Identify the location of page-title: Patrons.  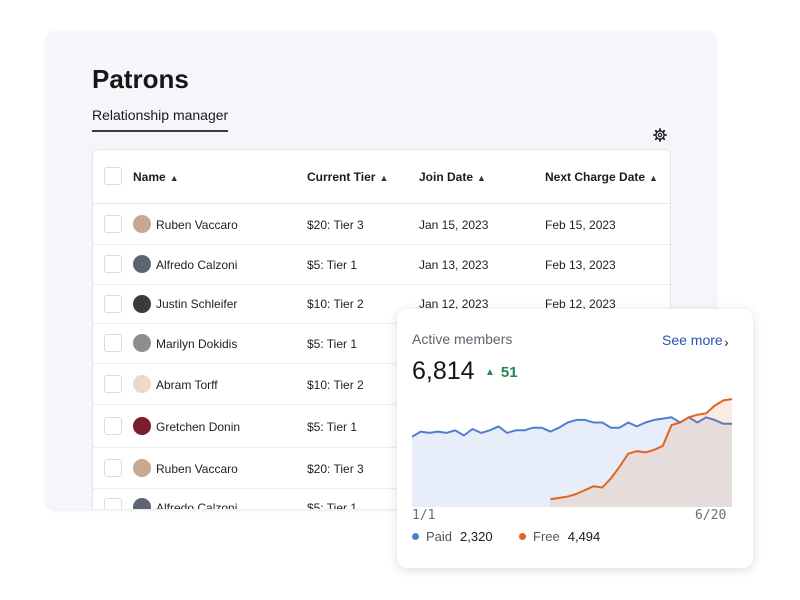
(140, 79).